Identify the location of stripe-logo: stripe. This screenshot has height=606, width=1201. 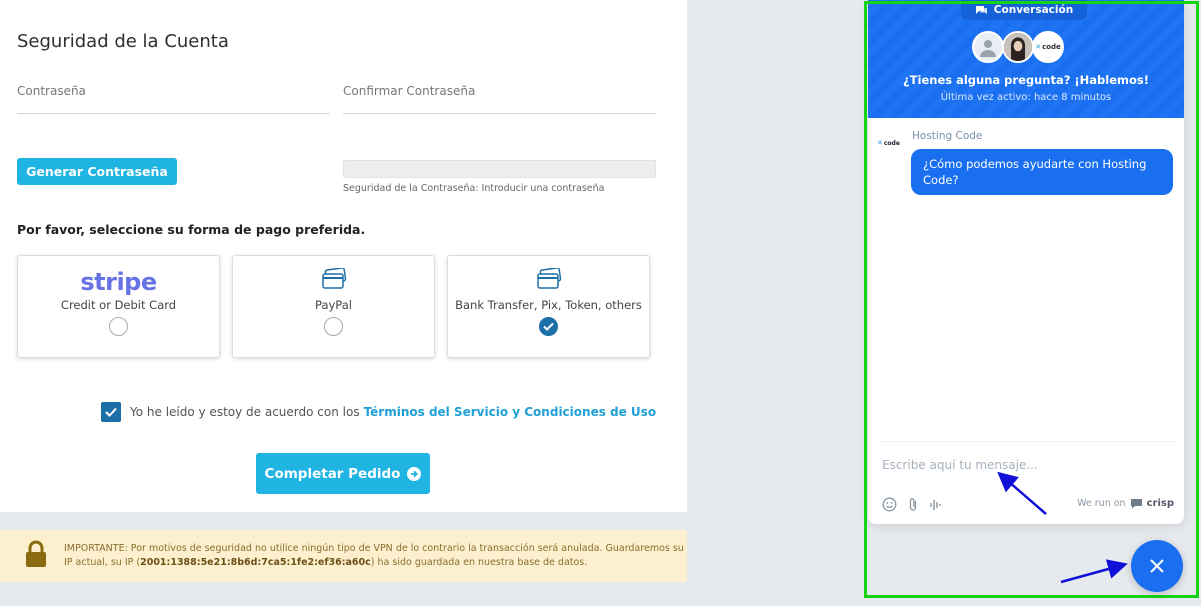
(118, 282).